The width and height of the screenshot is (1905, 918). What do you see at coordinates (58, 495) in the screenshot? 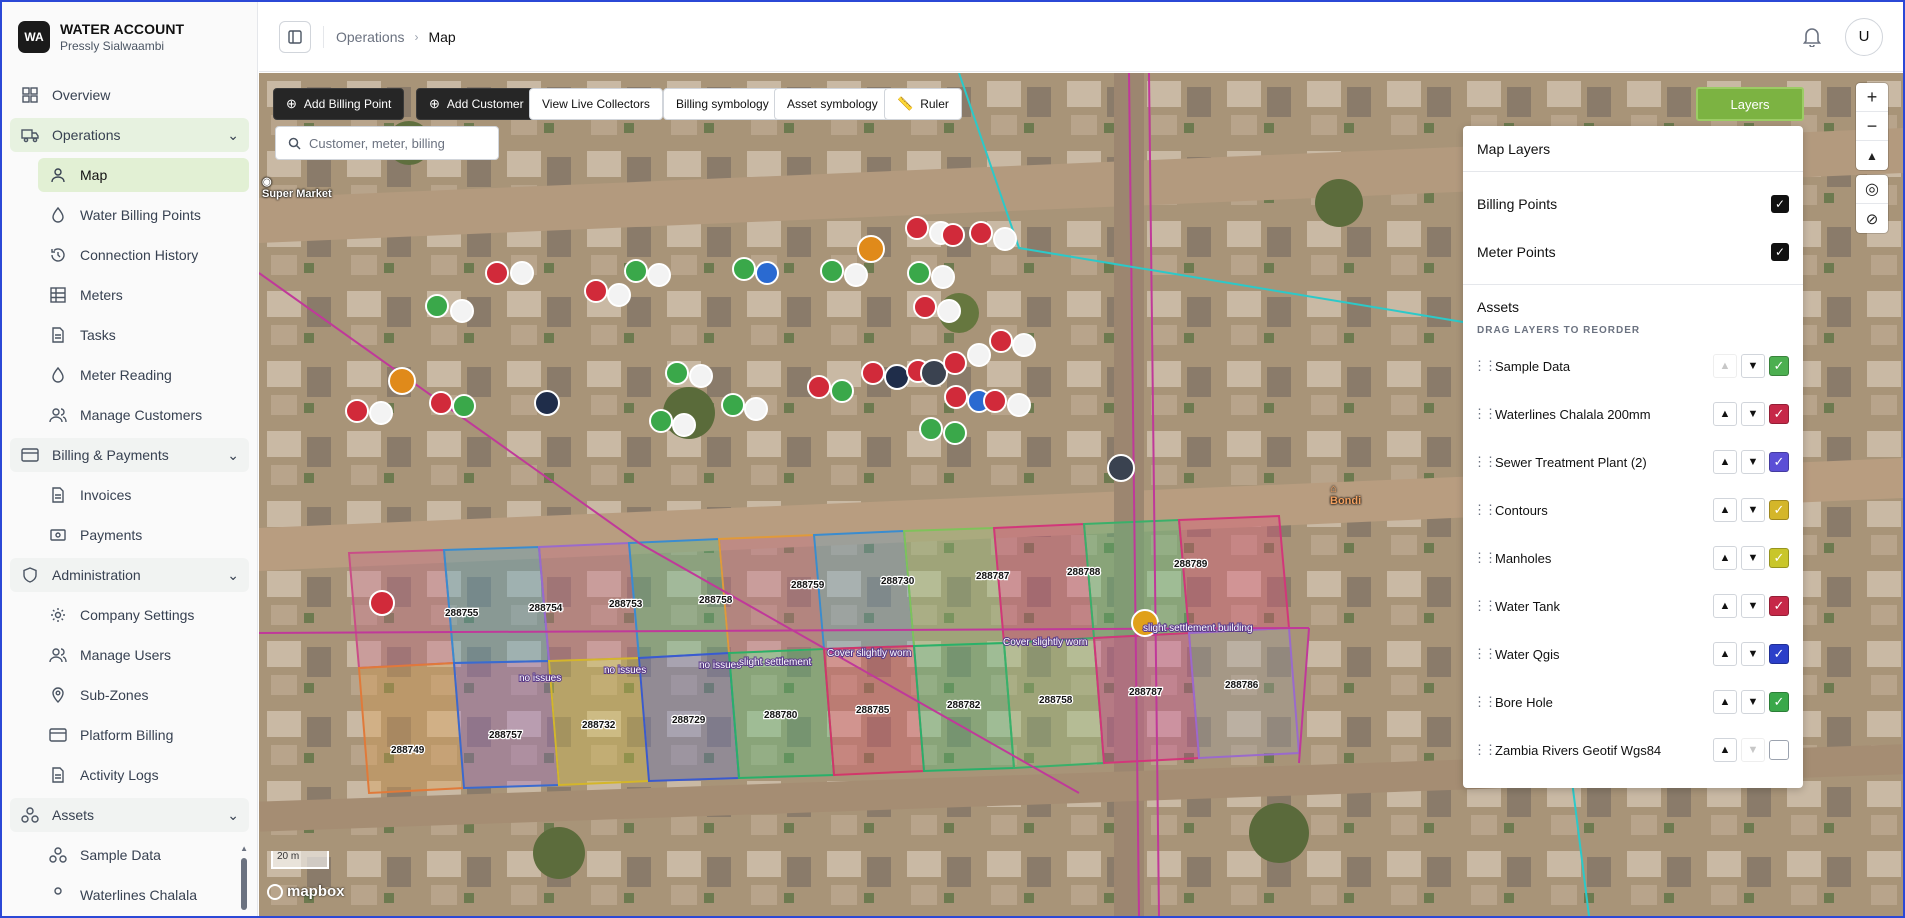
I see `file-icon` at bounding box center [58, 495].